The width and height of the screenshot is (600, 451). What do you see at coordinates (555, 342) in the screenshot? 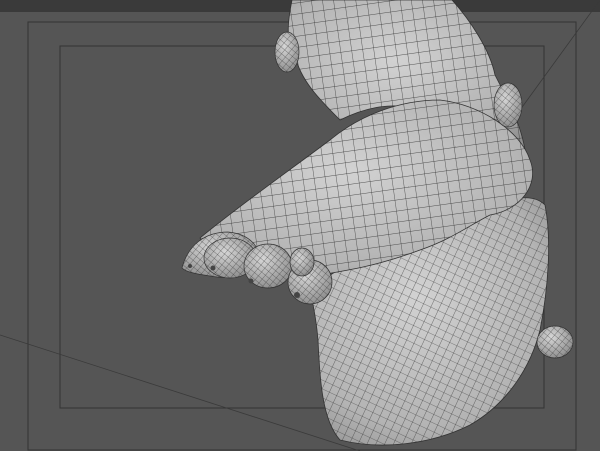
I see `heel-bump` at bounding box center [555, 342].